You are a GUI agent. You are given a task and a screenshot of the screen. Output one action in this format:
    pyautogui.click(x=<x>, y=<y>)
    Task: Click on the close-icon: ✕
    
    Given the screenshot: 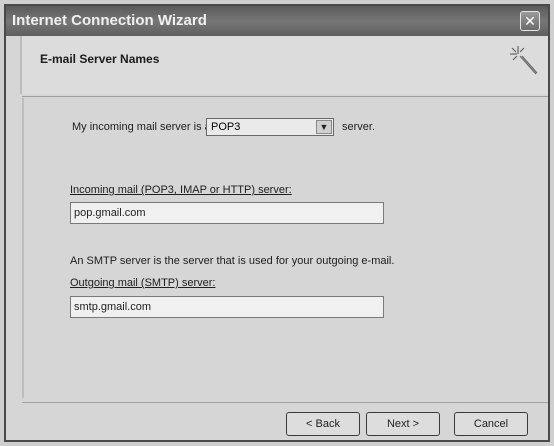 What is the action you would take?
    pyautogui.click(x=530, y=21)
    